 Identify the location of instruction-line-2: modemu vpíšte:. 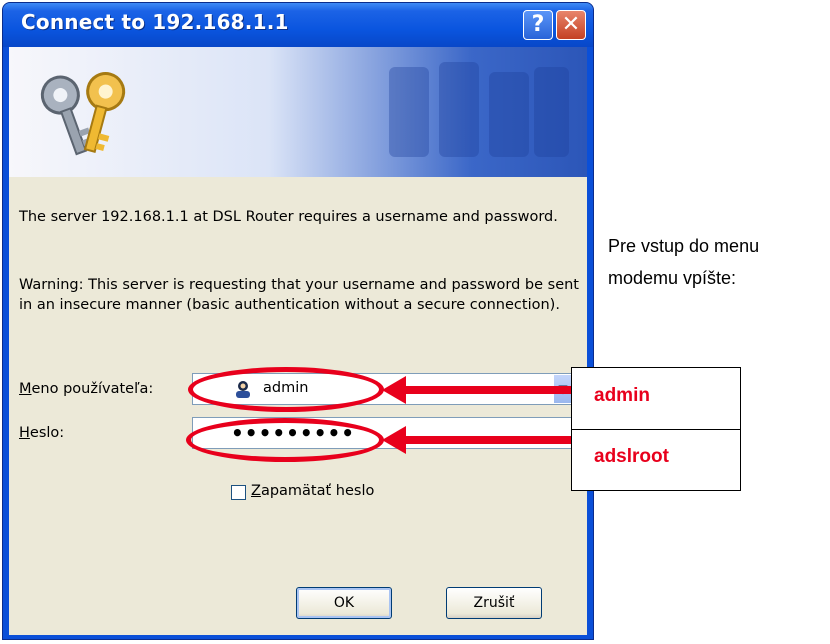
(672, 278).